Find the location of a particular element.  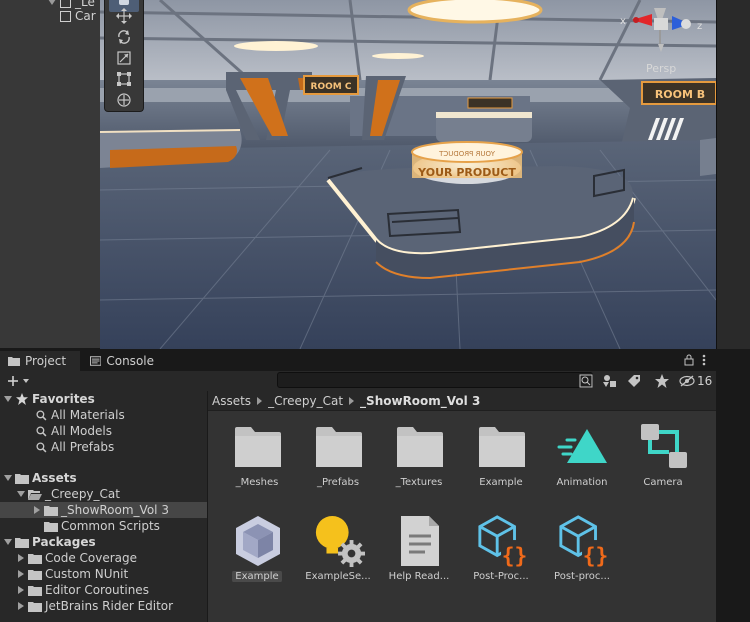

search-input is located at coordinates (435, 380).